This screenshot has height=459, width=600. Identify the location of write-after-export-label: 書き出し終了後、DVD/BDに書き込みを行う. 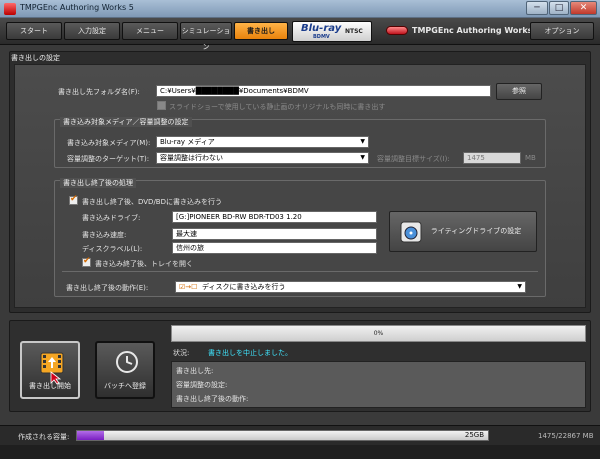
(152, 202).